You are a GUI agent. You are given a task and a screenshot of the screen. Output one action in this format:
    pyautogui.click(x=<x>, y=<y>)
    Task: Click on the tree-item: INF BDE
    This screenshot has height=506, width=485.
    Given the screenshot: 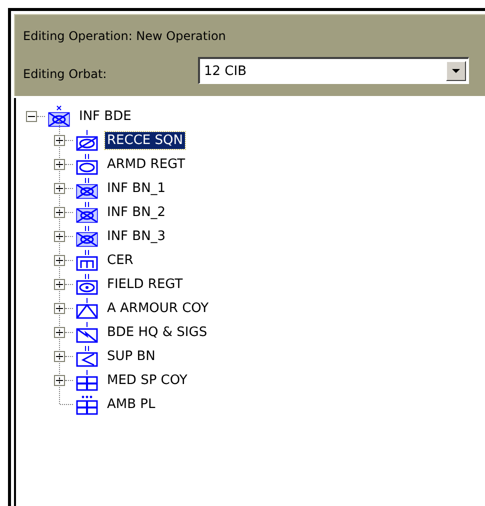 What is the action you would take?
    pyautogui.click(x=105, y=116)
    